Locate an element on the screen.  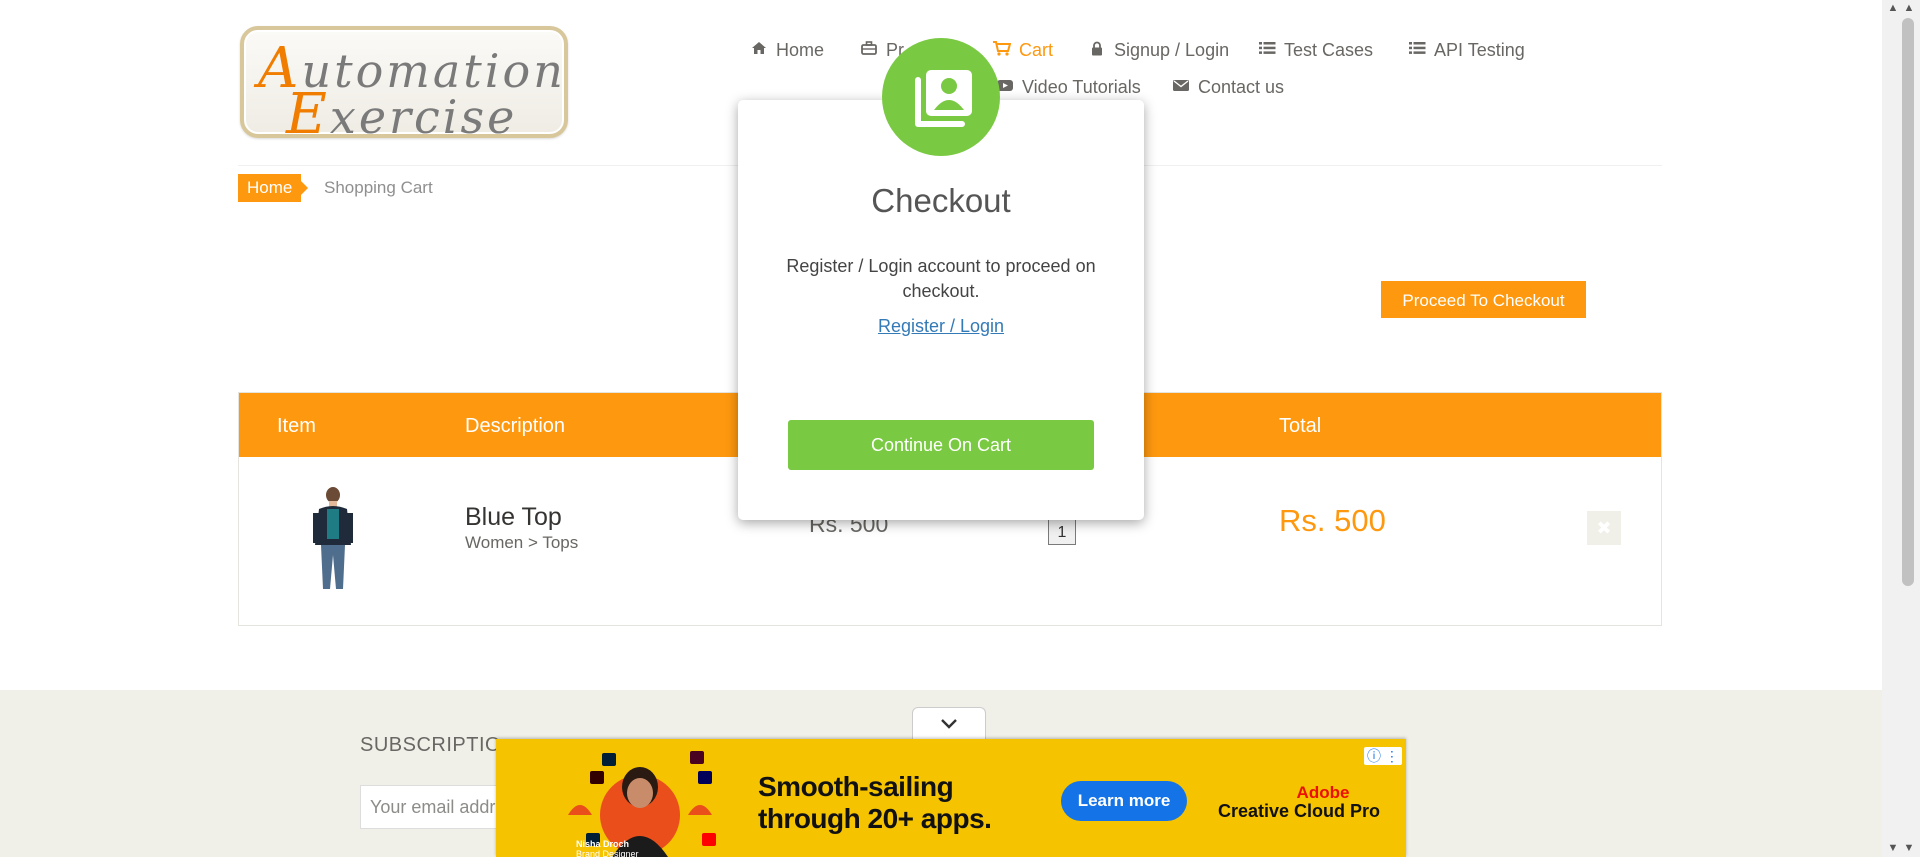
product-name-link: Blue Top is located at coordinates (513, 517).